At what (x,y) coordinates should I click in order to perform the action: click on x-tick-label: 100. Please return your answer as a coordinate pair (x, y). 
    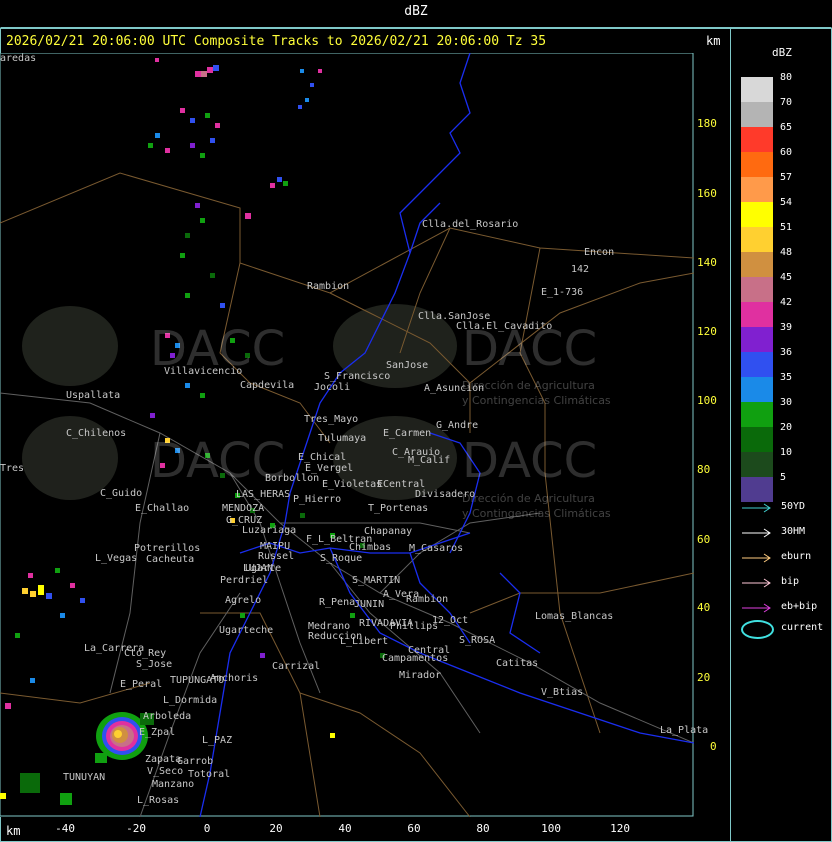
    Looking at the image, I should click on (551, 828).